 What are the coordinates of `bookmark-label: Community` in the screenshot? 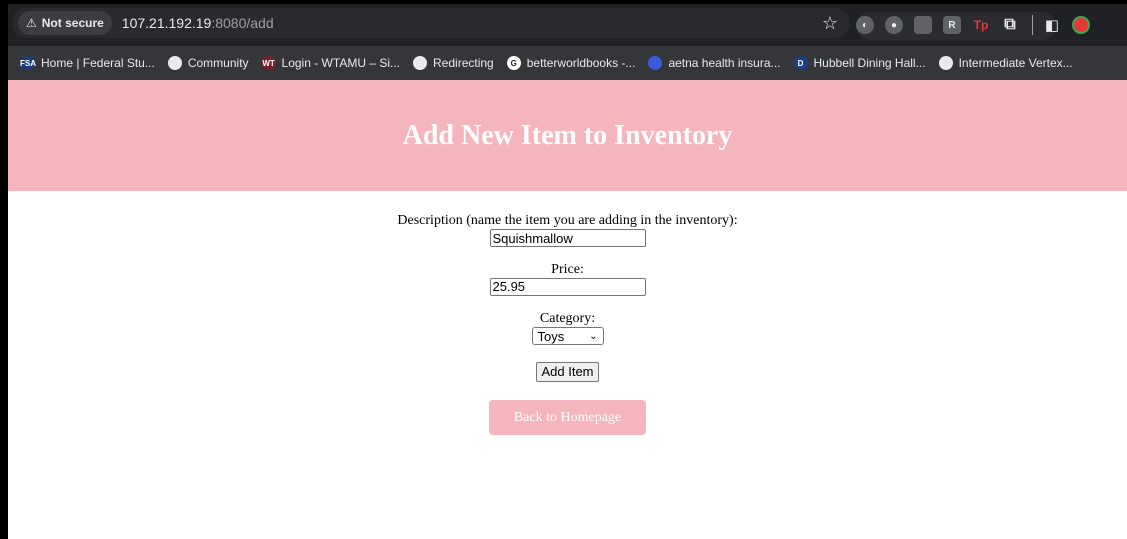 It's located at (218, 63).